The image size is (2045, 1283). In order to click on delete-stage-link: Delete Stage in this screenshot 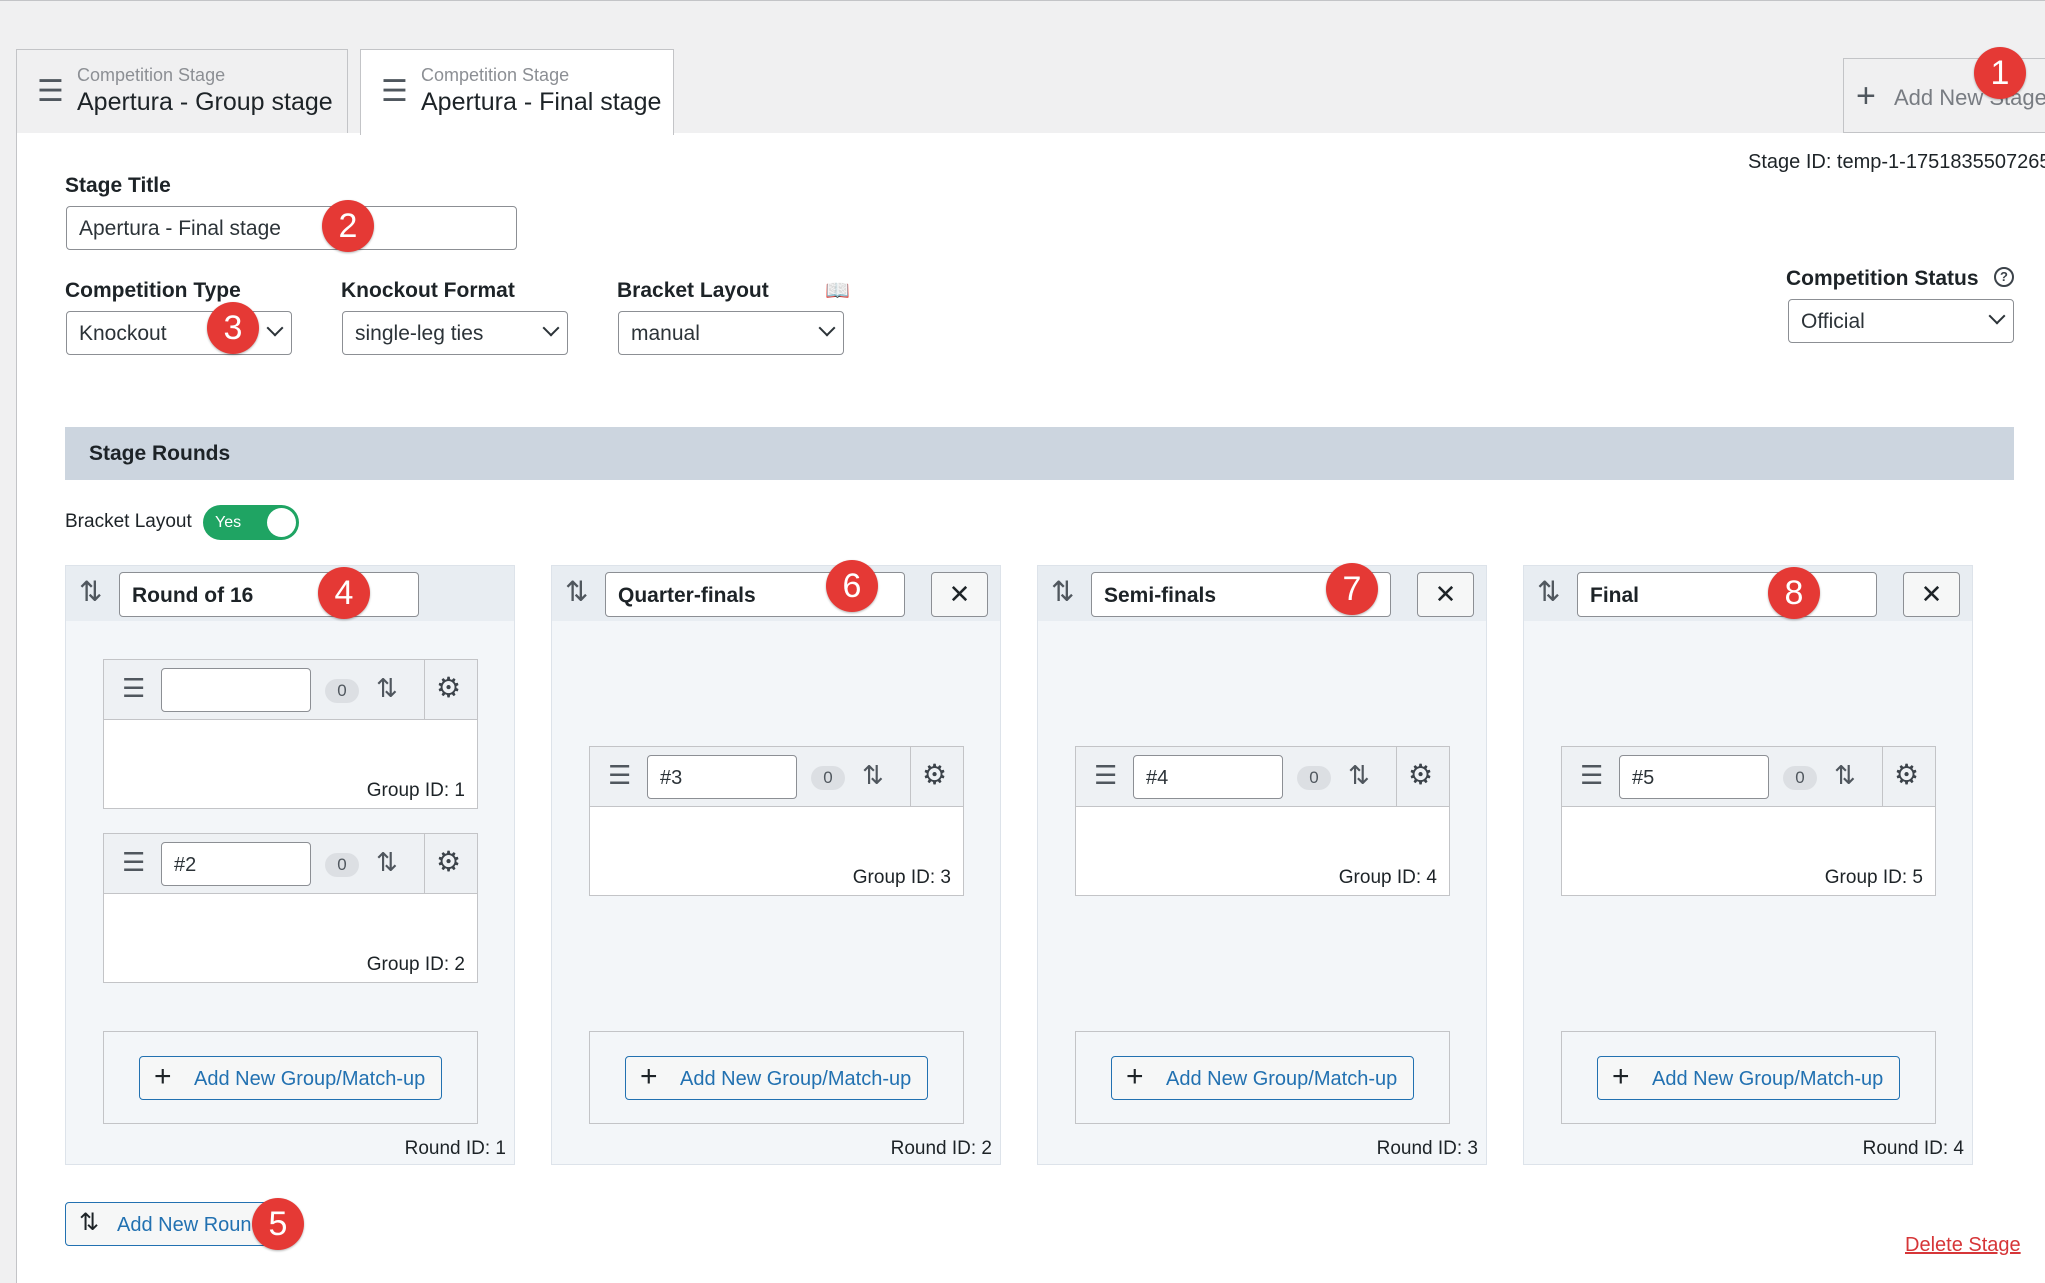, I will do `click(1963, 1245)`.